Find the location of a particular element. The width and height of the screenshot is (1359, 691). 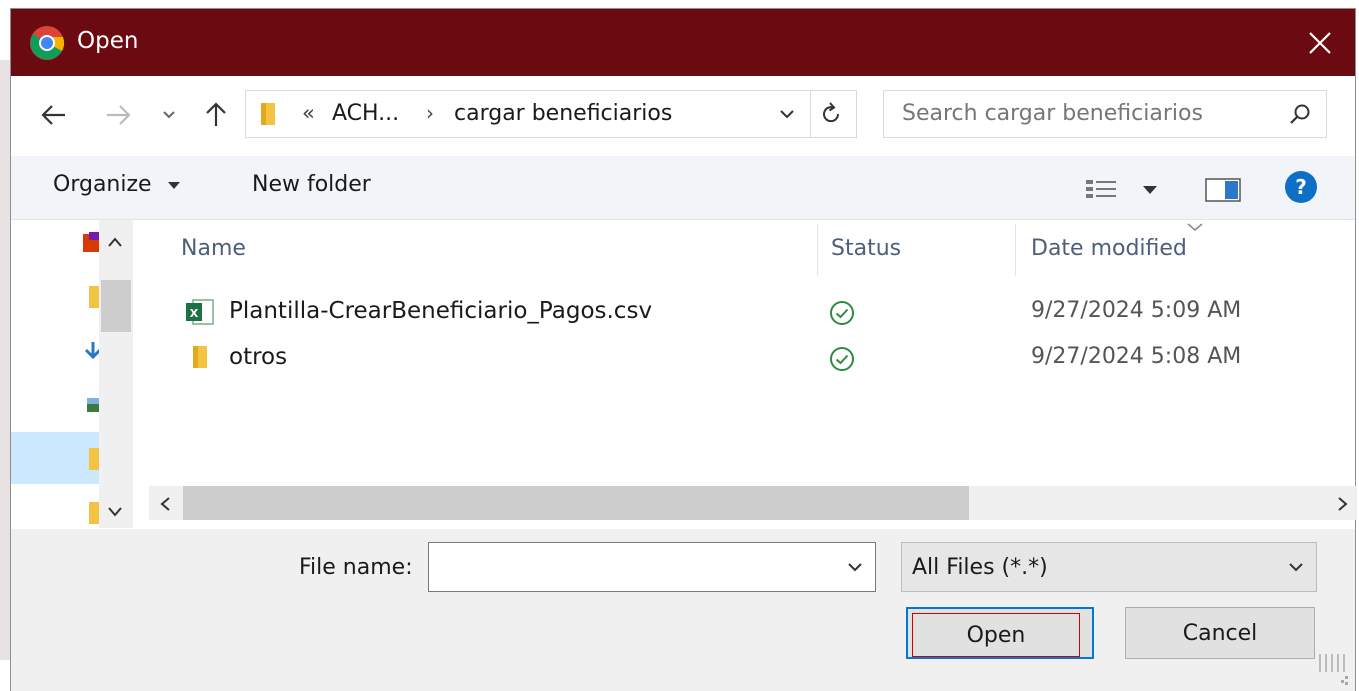

horizontal-scroll-thumb is located at coordinates (576, 503).